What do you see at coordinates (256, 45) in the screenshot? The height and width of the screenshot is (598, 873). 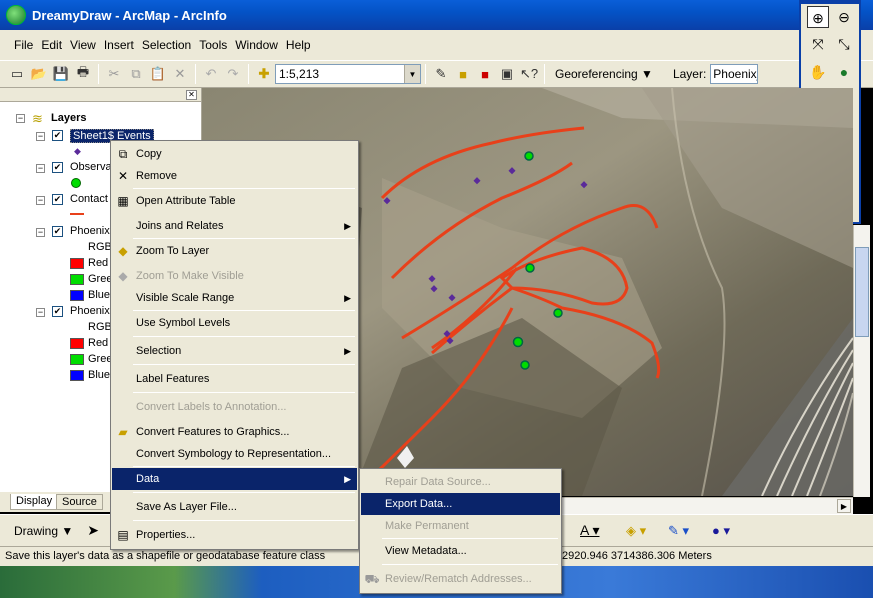 I see `menu-window: Window` at bounding box center [256, 45].